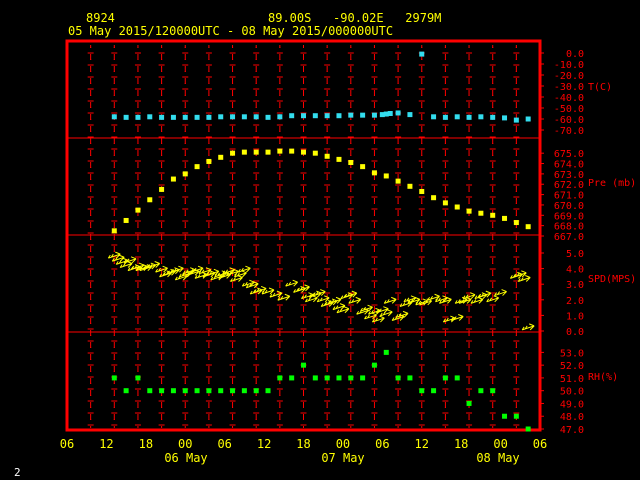 The image size is (640, 480). Describe the element at coordinates (569, 120) in the screenshot. I see `y-tick-label: -60.0` at that location.